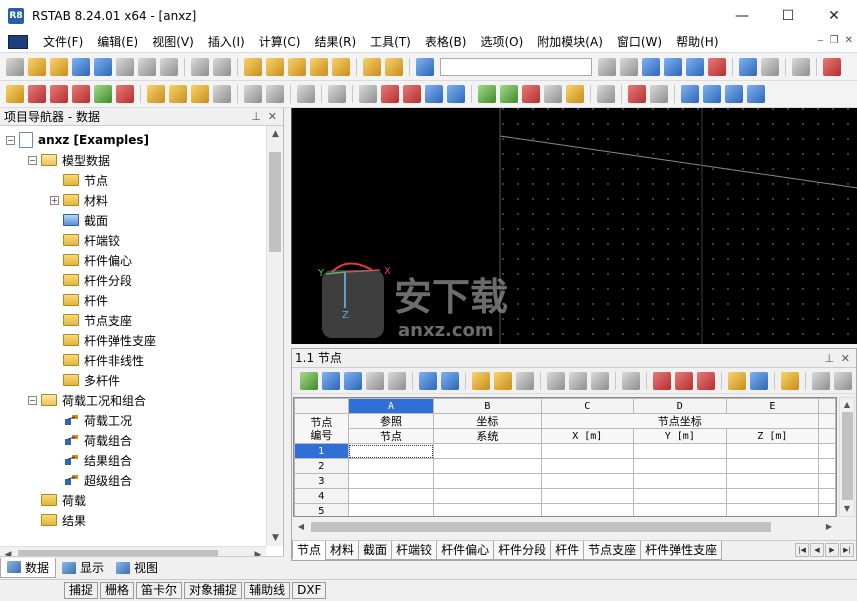  I want to click on line-icon, so click(637, 94).